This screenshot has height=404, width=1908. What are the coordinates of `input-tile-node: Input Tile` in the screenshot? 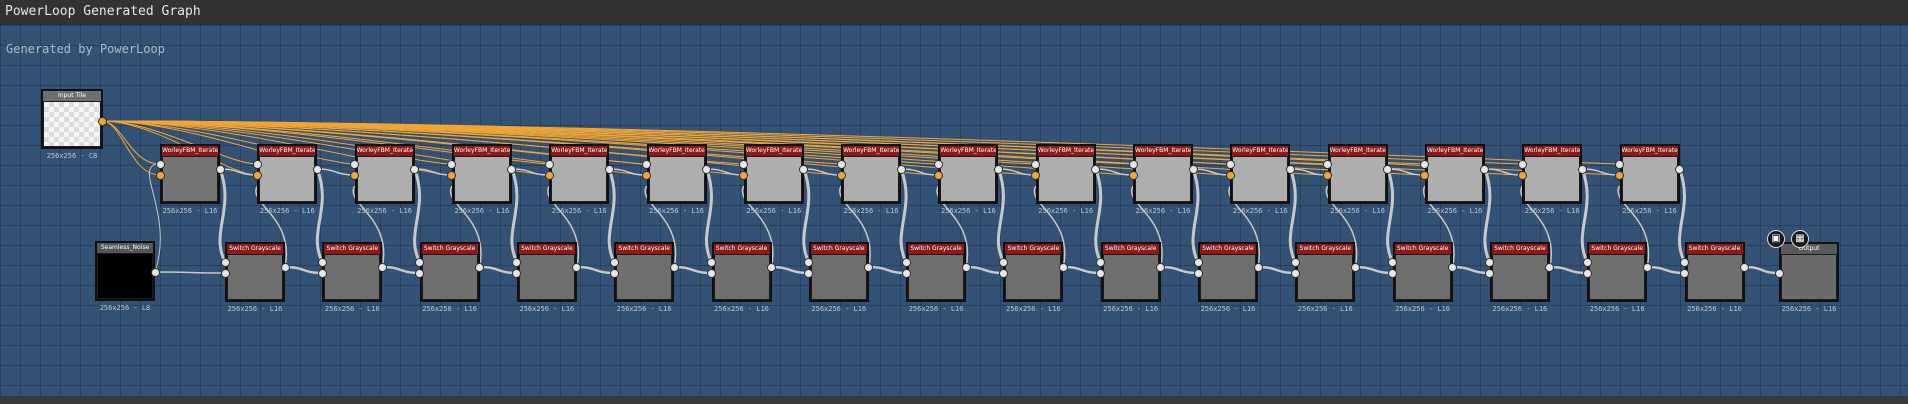 It's located at (72, 119).